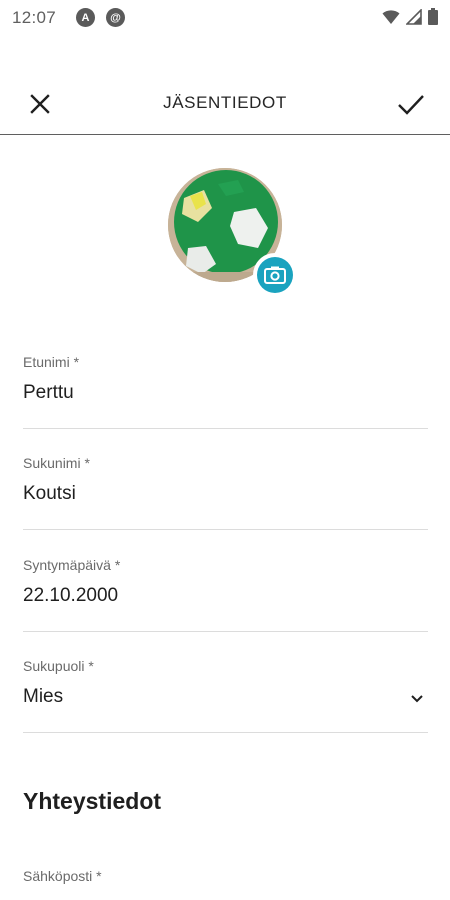  What do you see at coordinates (51, 362) in the screenshot?
I see `first-name-label: Etunimi *` at bounding box center [51, 362].